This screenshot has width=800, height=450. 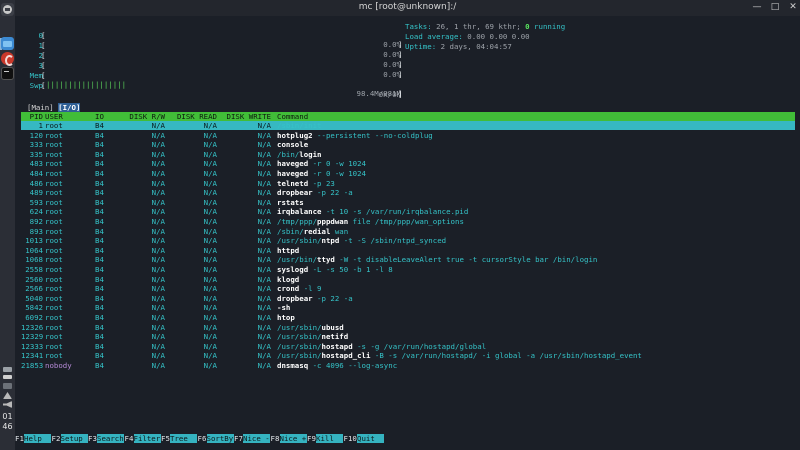 I want to click on fkey-f8: F8, so click(x=275, y=438).